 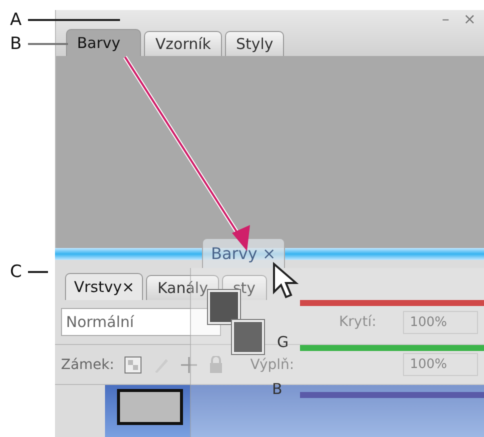 I want to click on callout-label: C, so click(x=16, y=272).